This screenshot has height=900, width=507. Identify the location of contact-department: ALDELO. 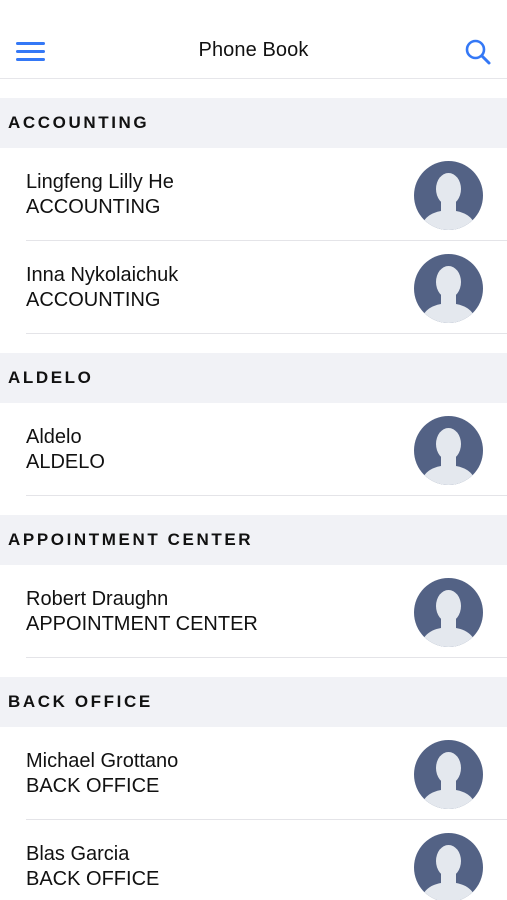
(65, 462).